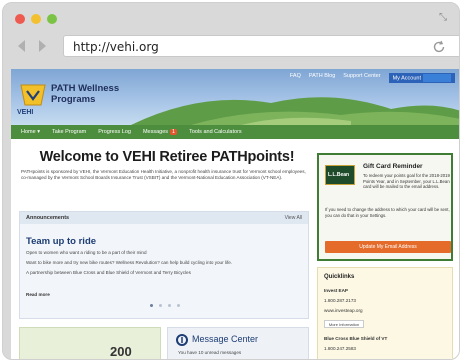 The height and width of the screenshot is (362, 462). I want to click on read-more-link: Read more, so click(38, 294).